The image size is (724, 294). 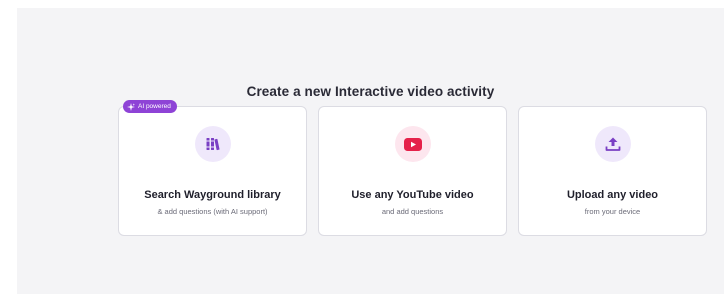 I want to click on youtube-icon-circle, so click(x=412, y=144).